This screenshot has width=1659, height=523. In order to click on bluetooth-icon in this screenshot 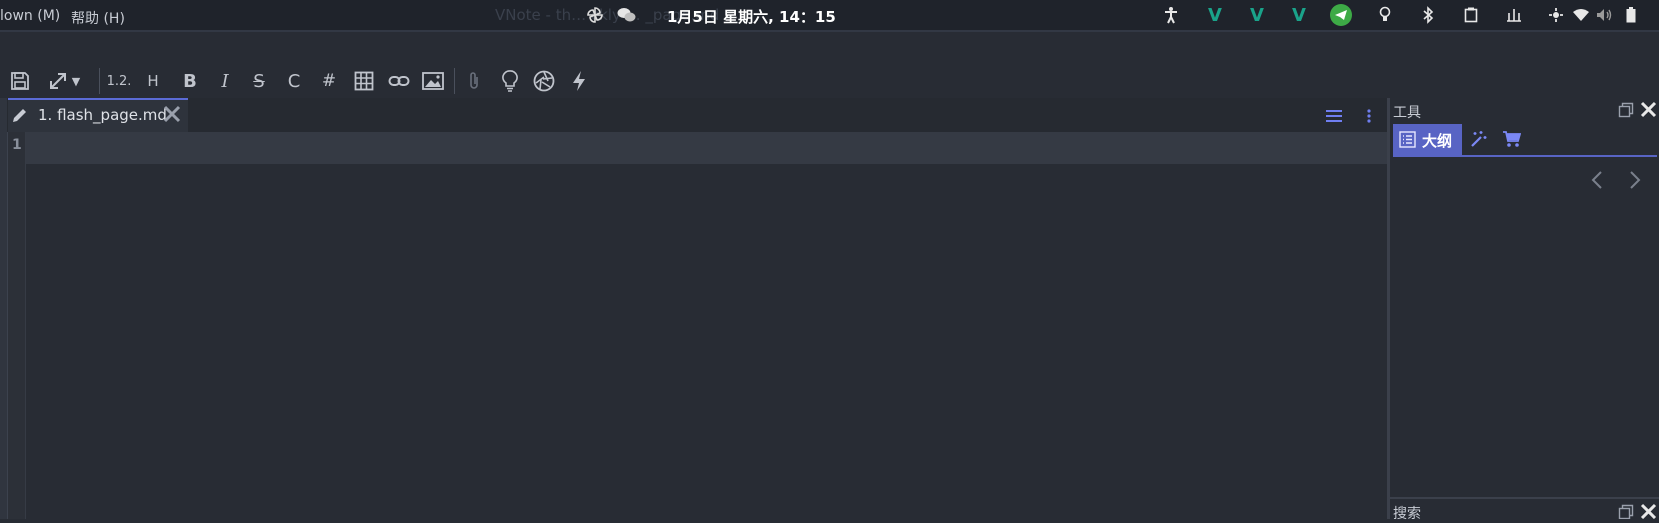, I will do `click(1428, 15)`.